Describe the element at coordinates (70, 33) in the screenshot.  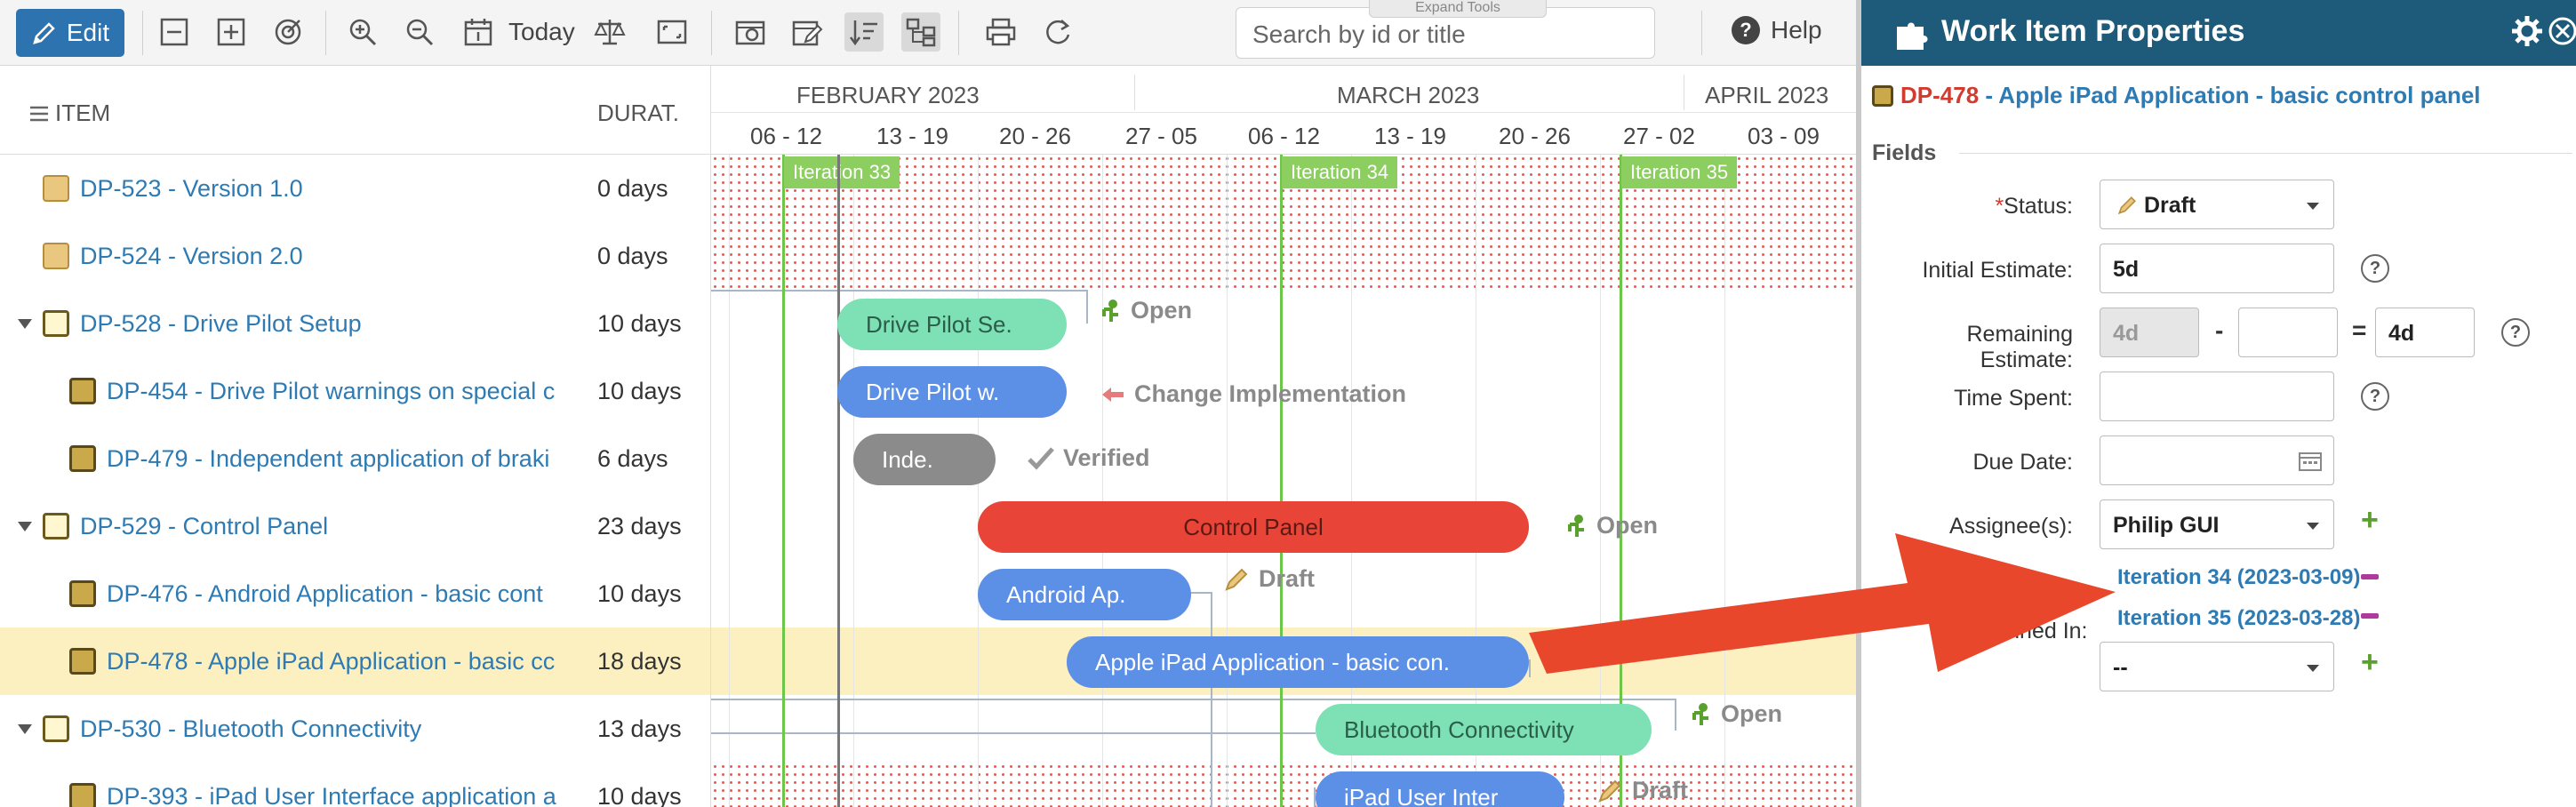
I see `edit-button: Edit` at that location.